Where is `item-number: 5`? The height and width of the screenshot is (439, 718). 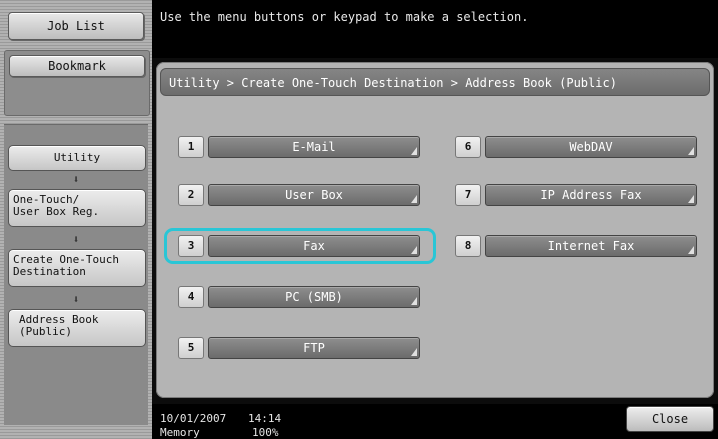
item-number: 5 is located at coordinates (191, 348).